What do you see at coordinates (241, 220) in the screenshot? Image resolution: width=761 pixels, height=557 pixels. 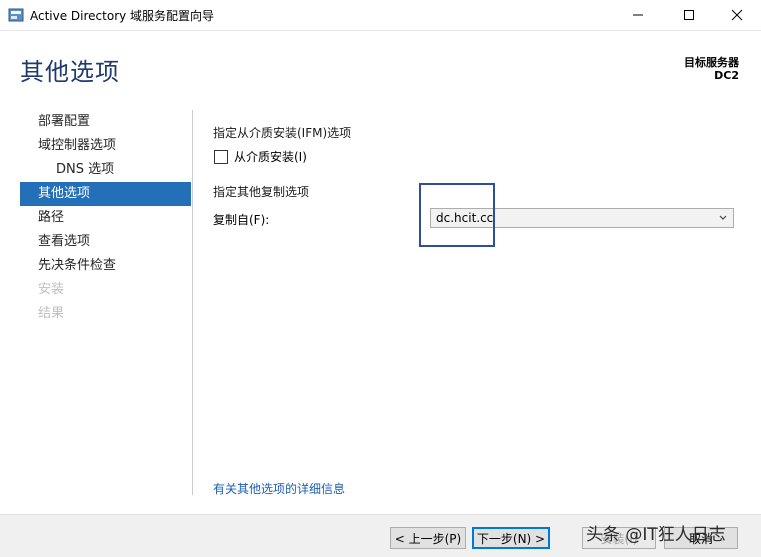 I see `replicate-from-label: 复制自(F):` at bounding box center [241, 220].